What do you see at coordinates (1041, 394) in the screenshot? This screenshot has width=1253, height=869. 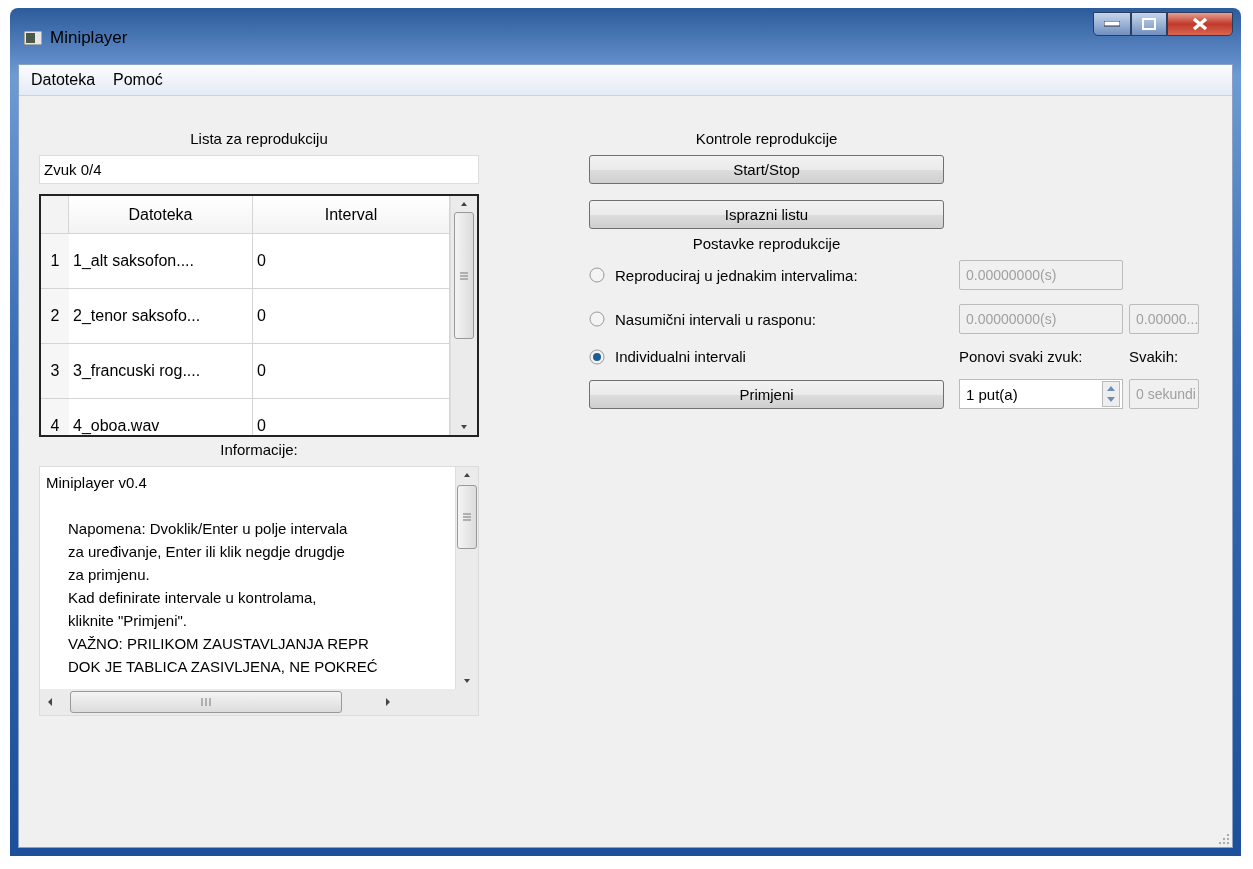 I see `repeat-spinbox: 1 put(a)` at bounding box center [1041, 394].